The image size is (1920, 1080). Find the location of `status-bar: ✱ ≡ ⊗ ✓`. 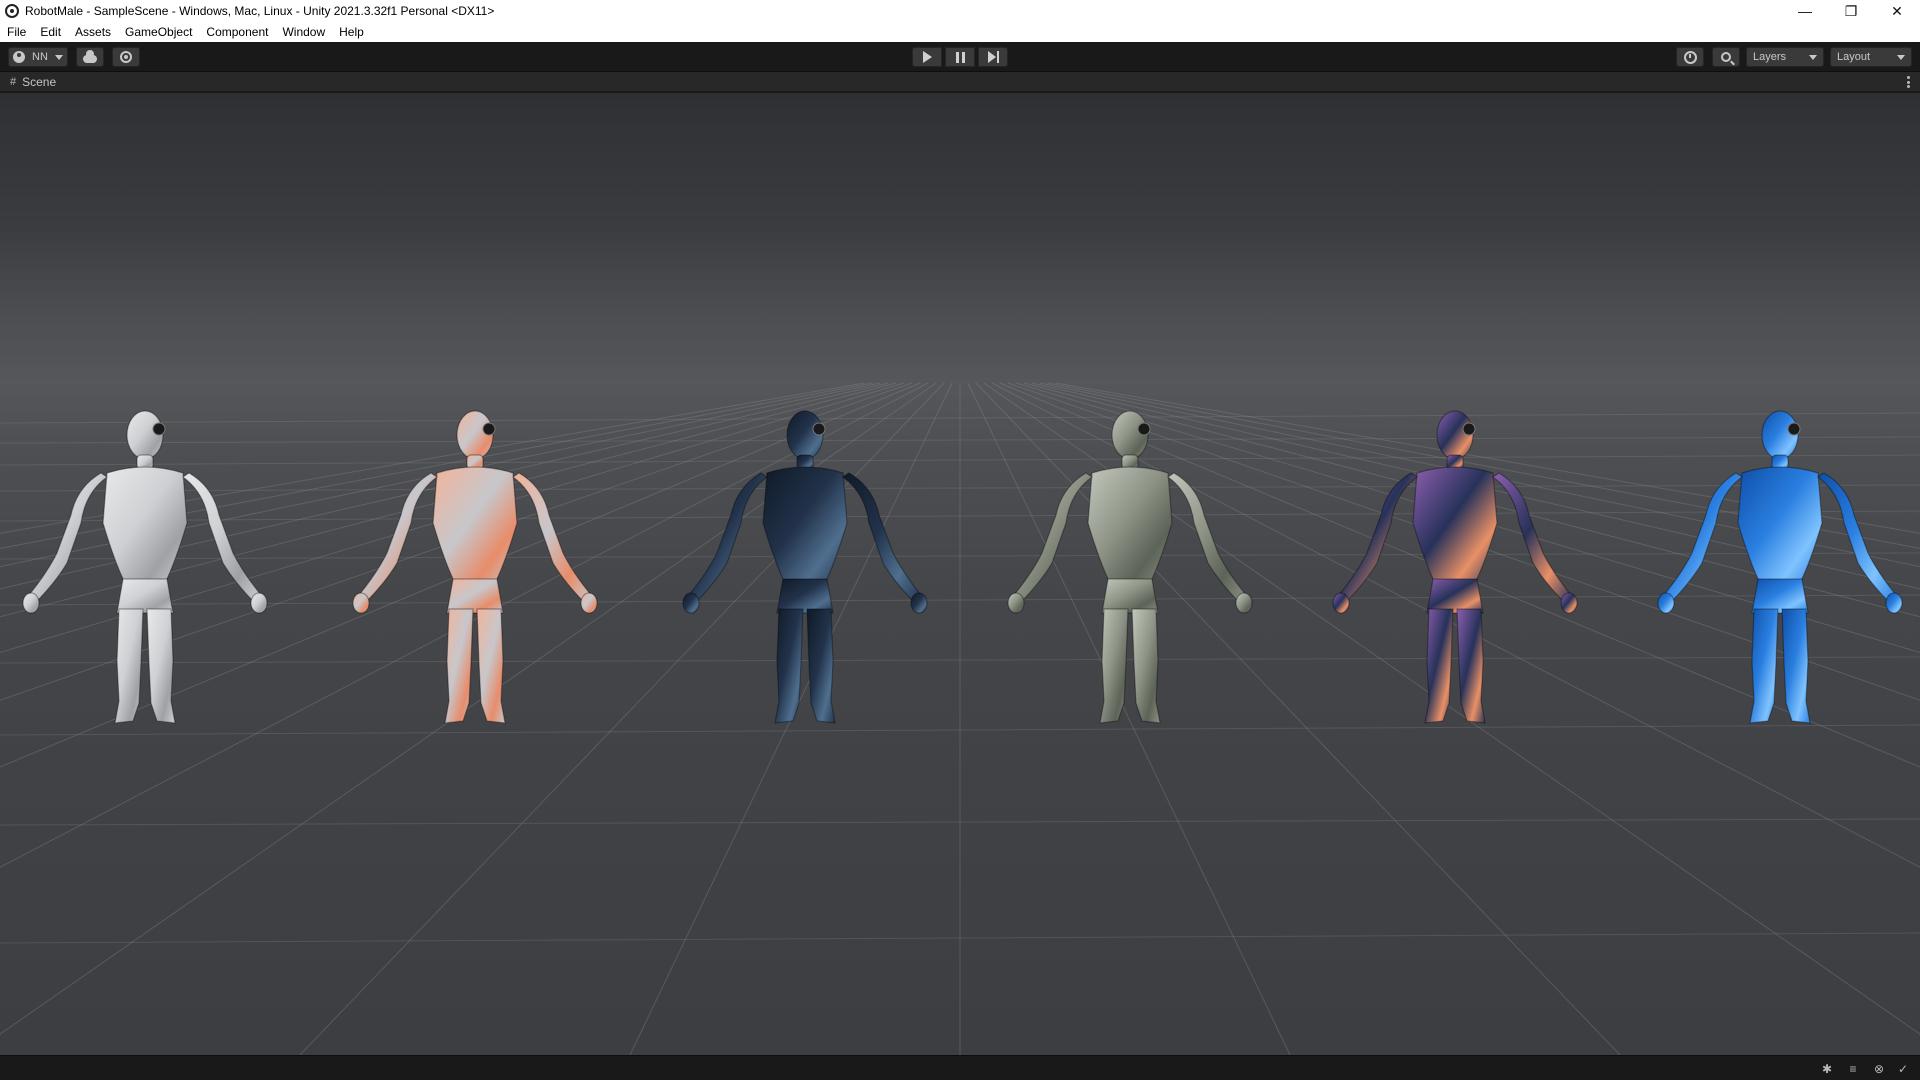

status-bar: ✱ ≡ ⊗ ✓ is located at coordinates (960, 1067).